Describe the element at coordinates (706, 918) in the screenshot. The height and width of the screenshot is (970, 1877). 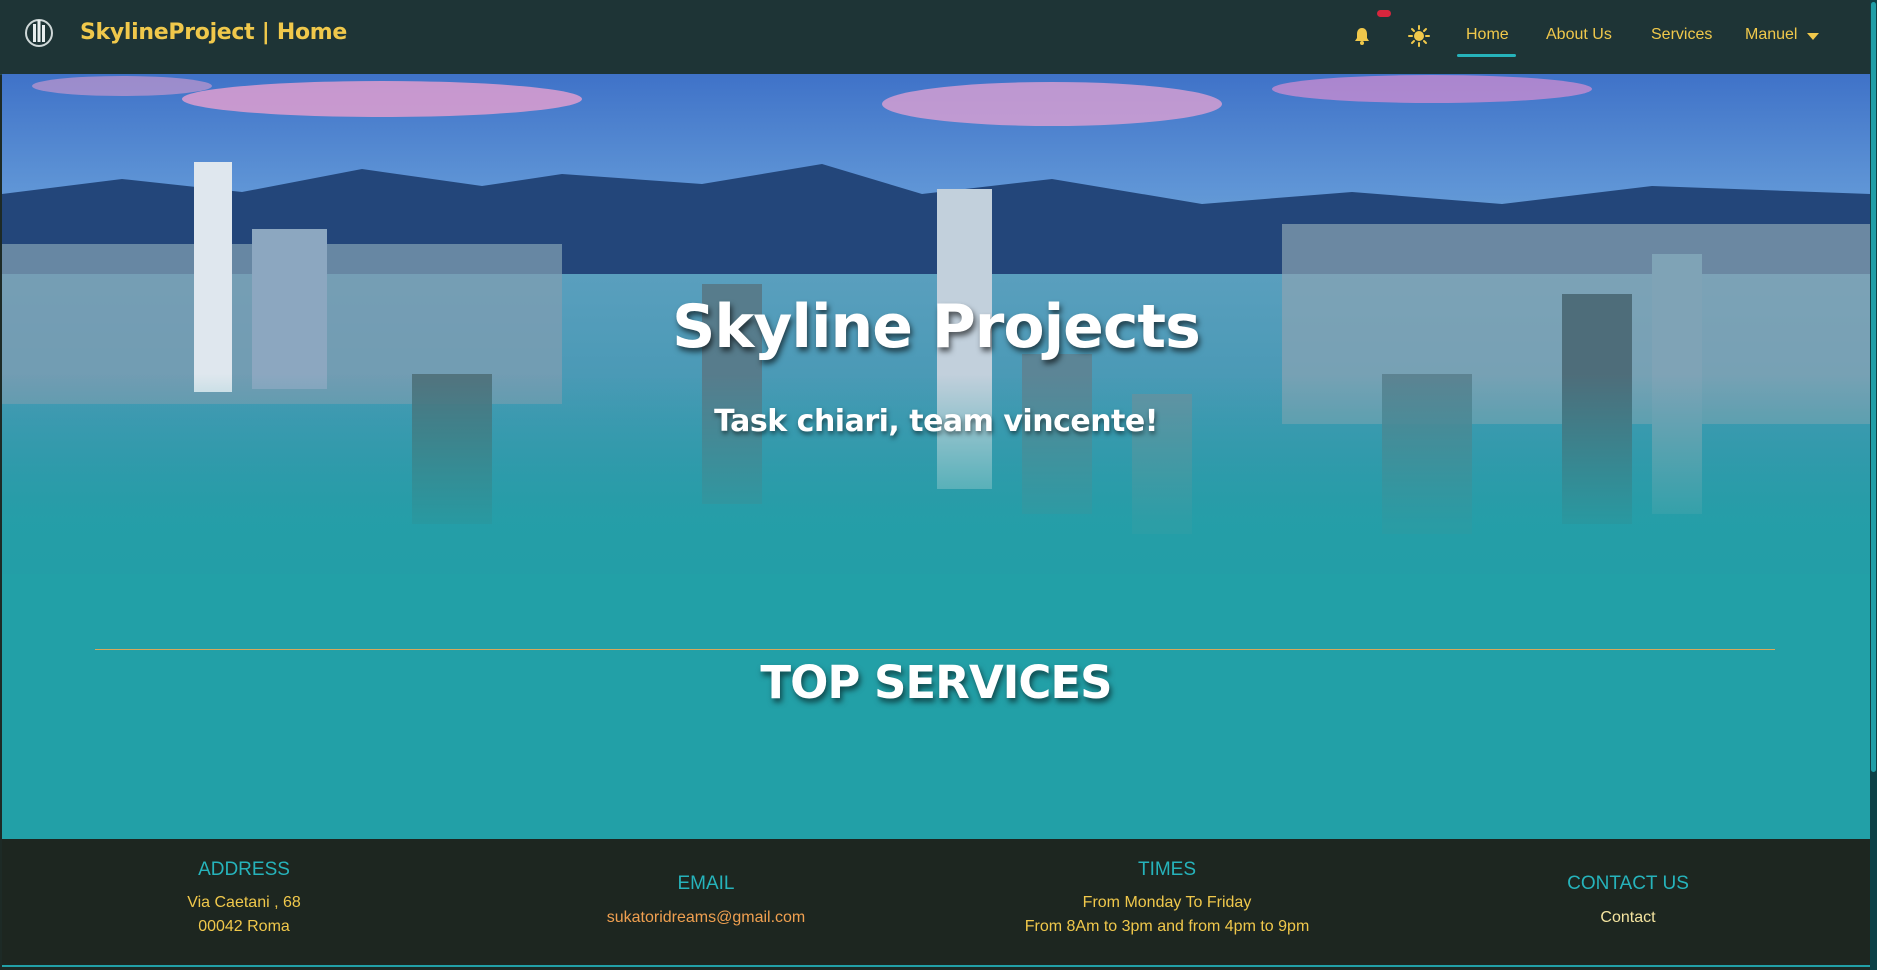
I see `email-link: sukatoridreams@gmail.com` at that location.